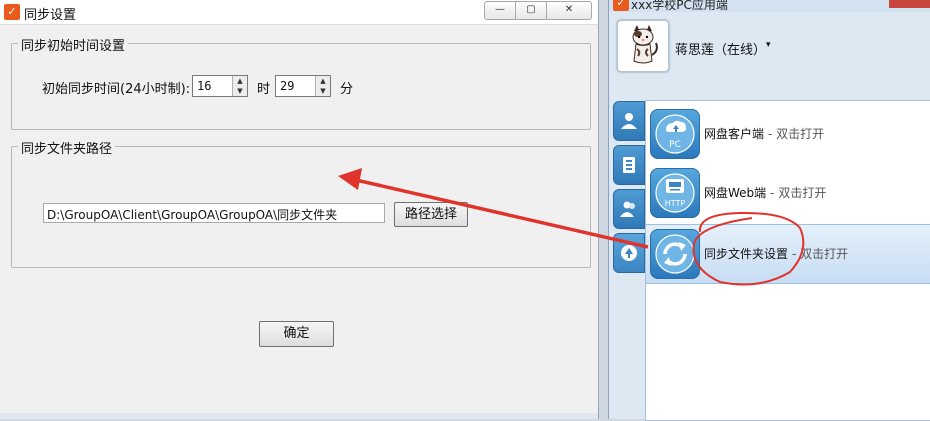  Describe the element at coordinates (67, 147) in the screenshot. I see `sync-path-legend: 同步文件夹路径` at that location.